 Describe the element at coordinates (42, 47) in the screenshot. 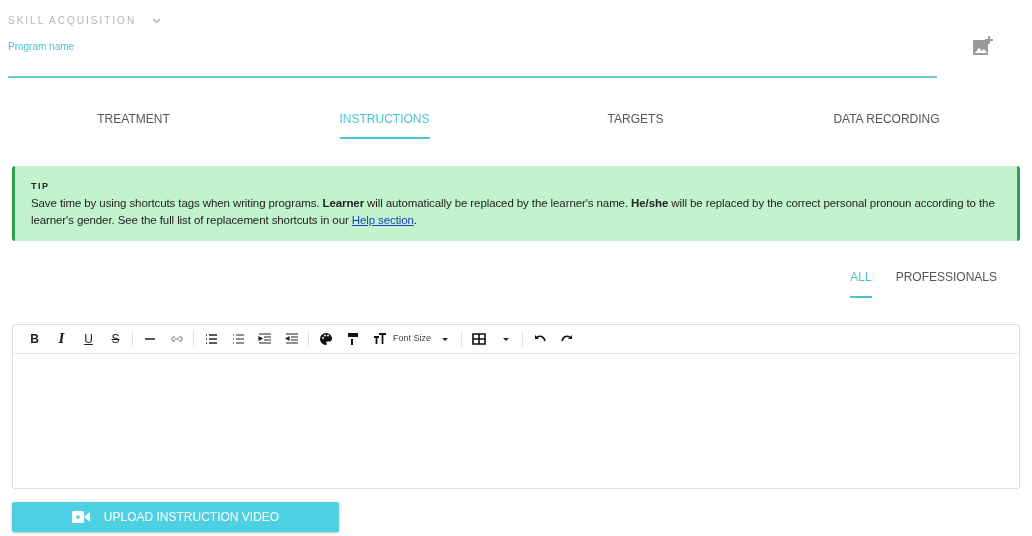

I see `field-label: Program name` at that location.